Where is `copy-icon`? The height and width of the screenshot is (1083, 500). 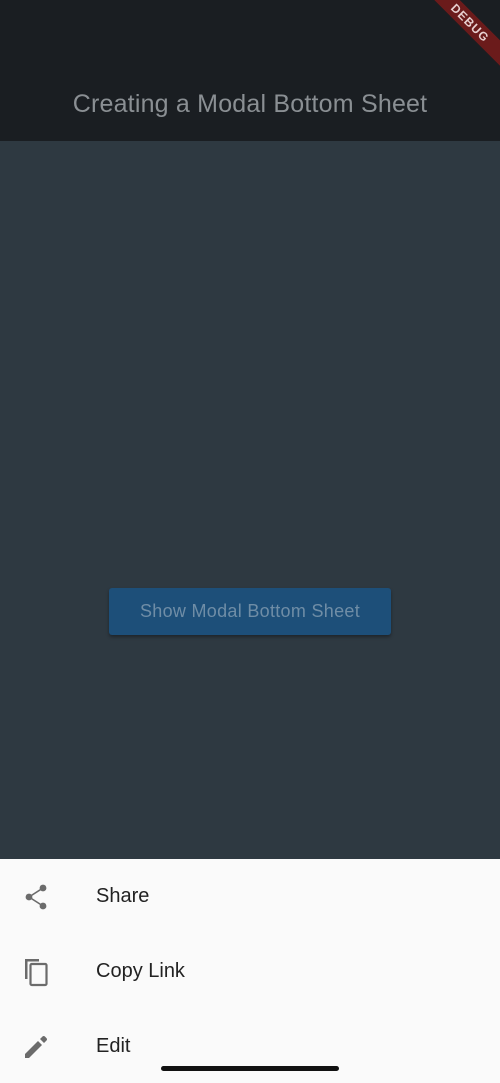
copy-icon is located at coordinates (36, 972).